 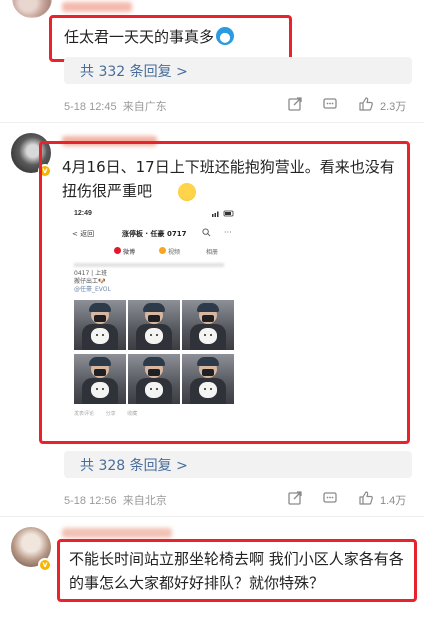 What do you see at coordinates (106, 414) in the screenshot?
I see `post-footer: 发表评论 分享 收藏` at bounding box center [106, 414].